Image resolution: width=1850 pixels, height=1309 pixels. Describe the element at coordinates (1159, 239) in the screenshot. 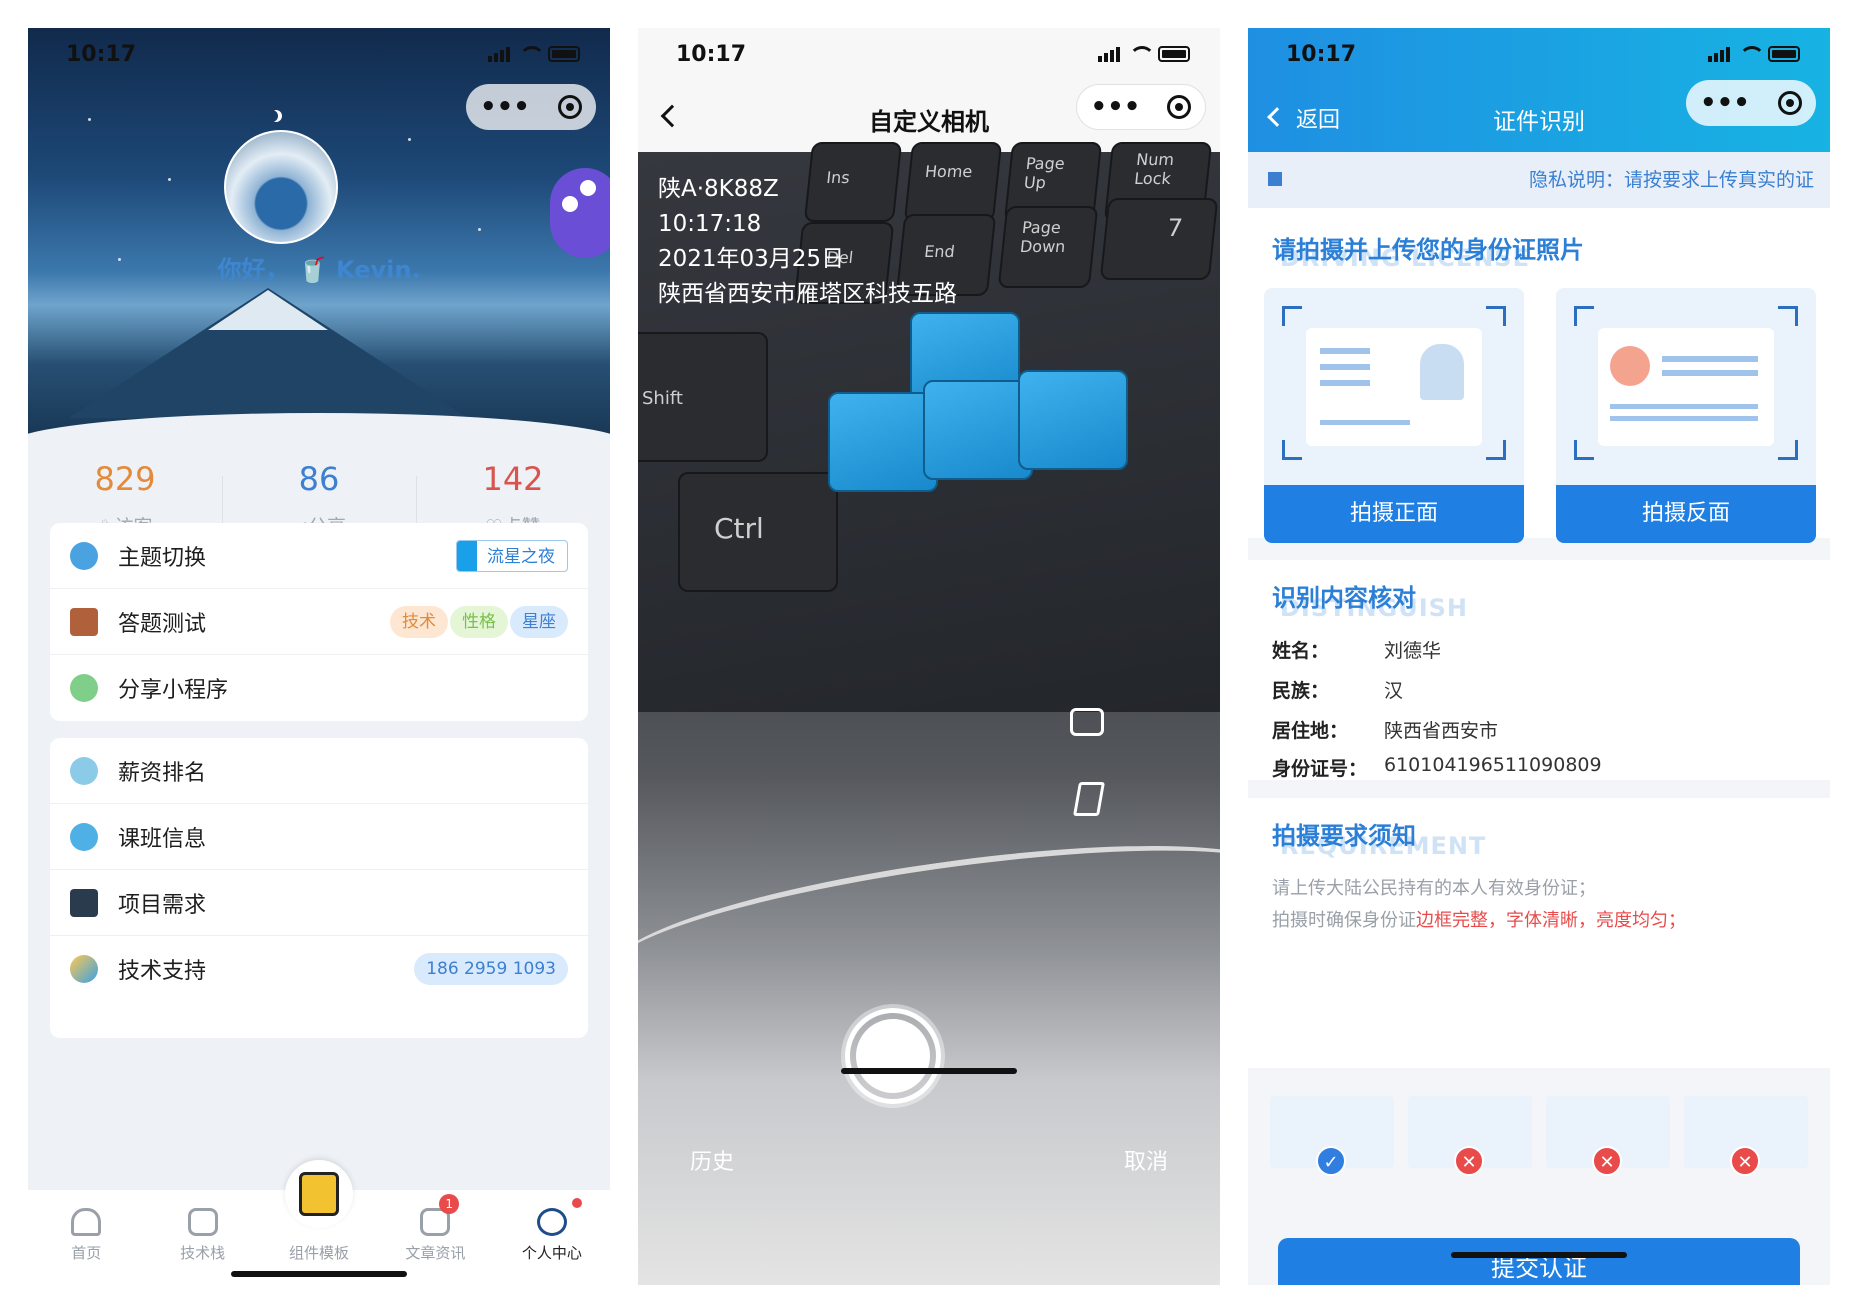

I see `key-seven: 7` at that location.